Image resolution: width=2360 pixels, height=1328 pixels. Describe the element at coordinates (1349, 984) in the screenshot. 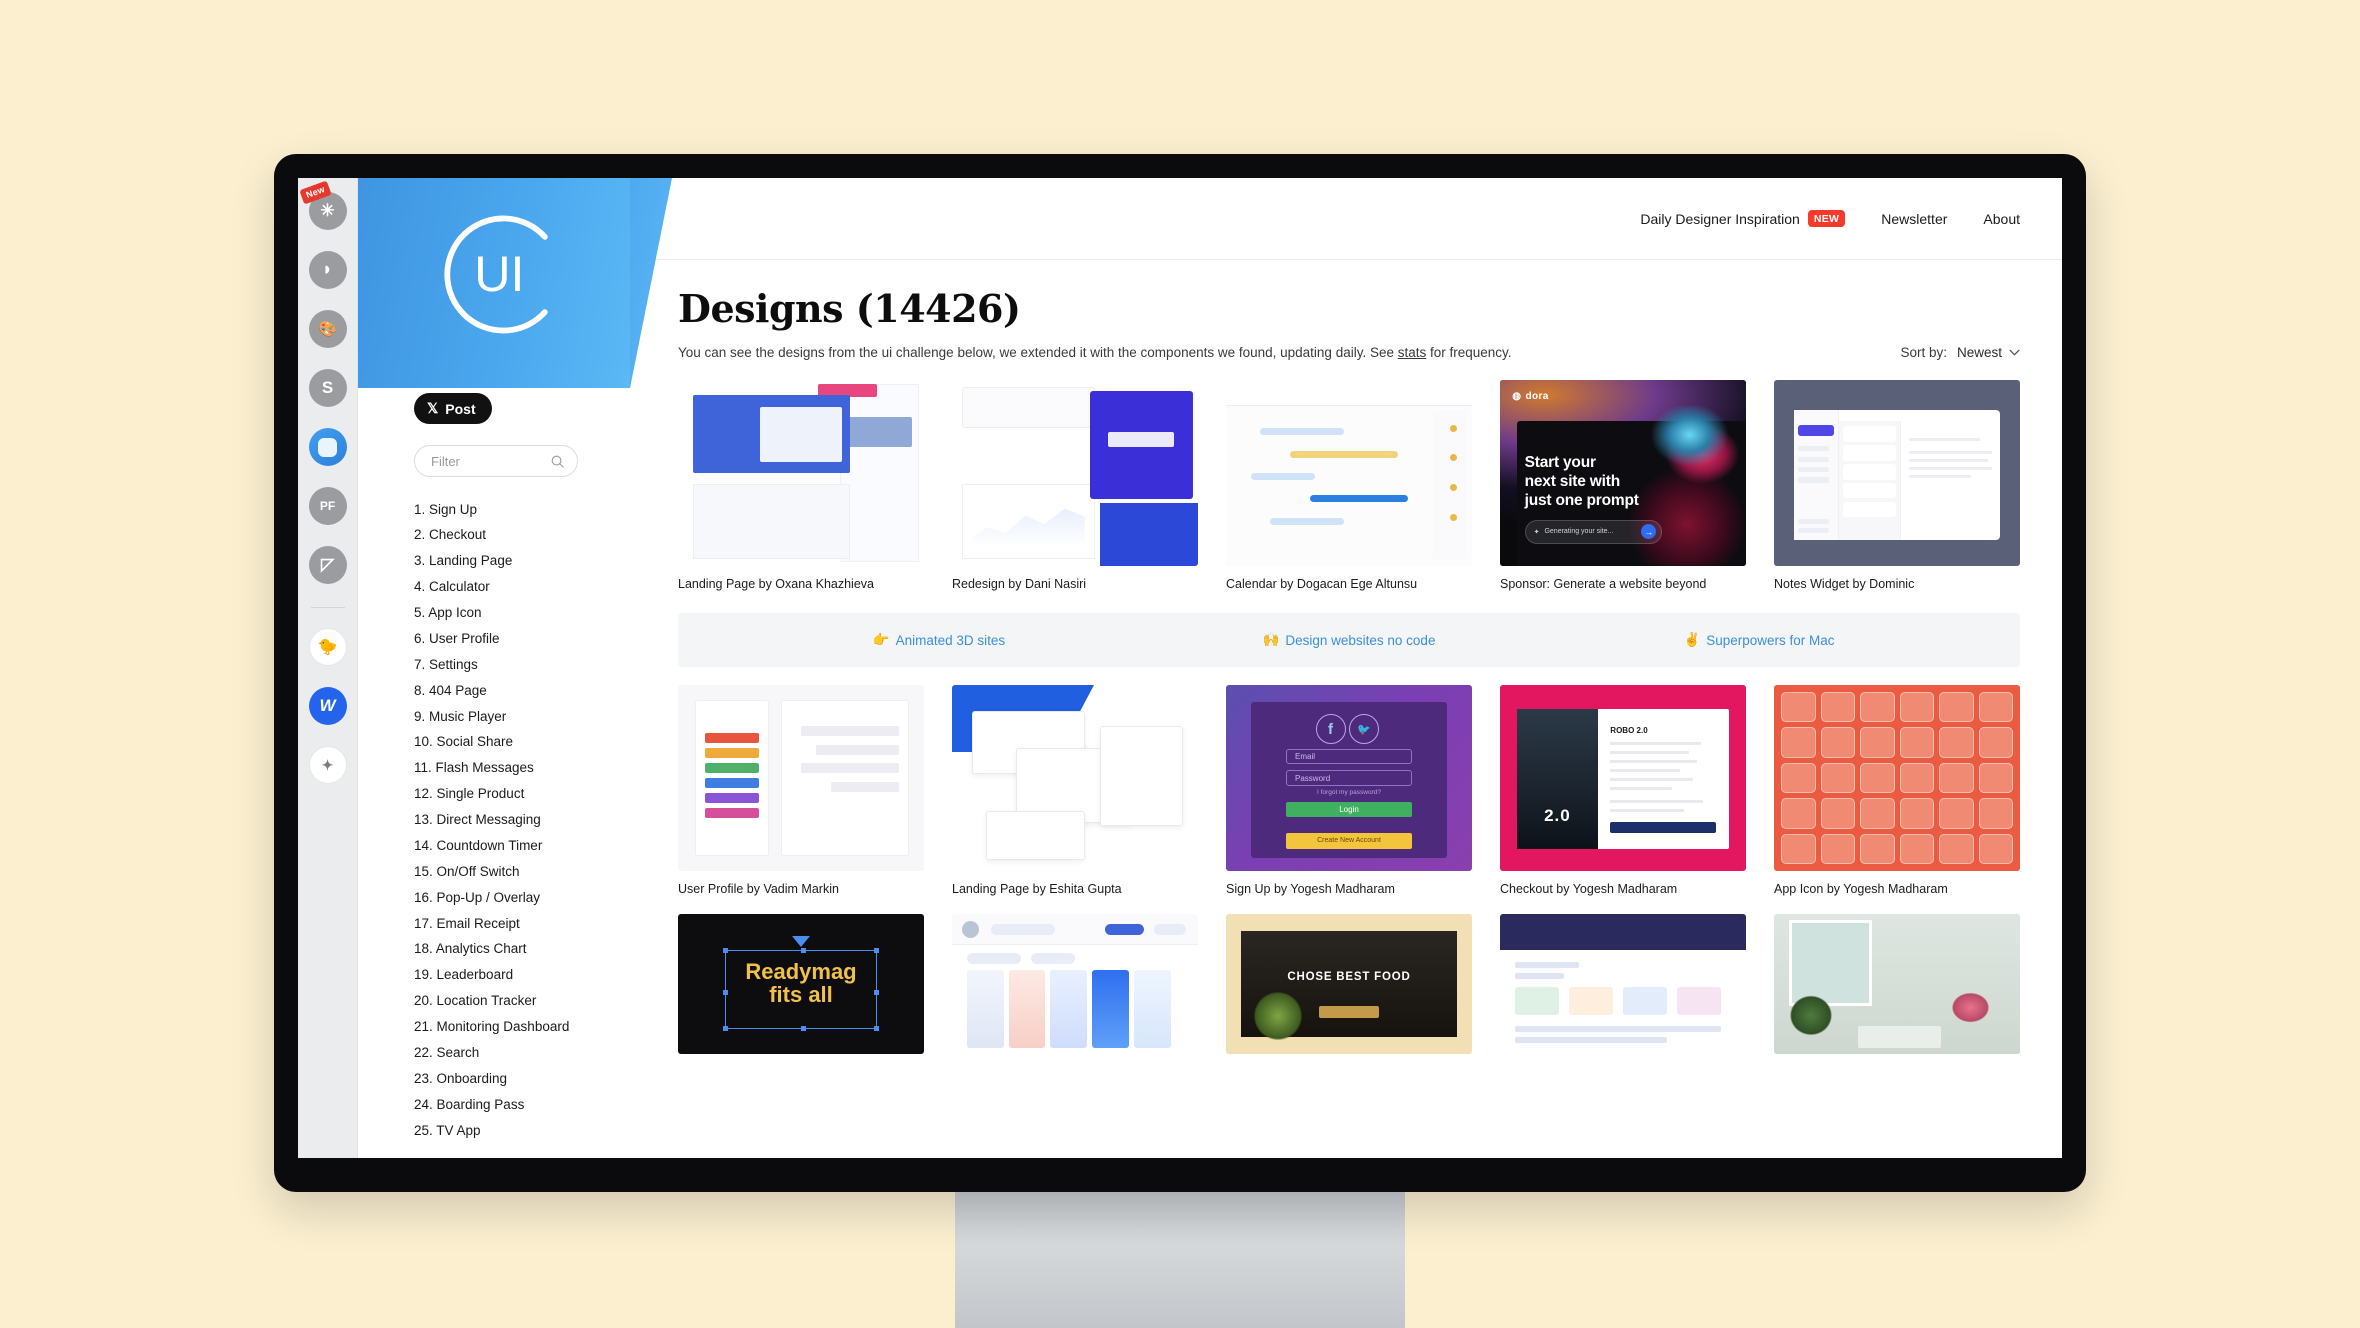

I see `design-card: CHOSE BEST FOOD` at that location.